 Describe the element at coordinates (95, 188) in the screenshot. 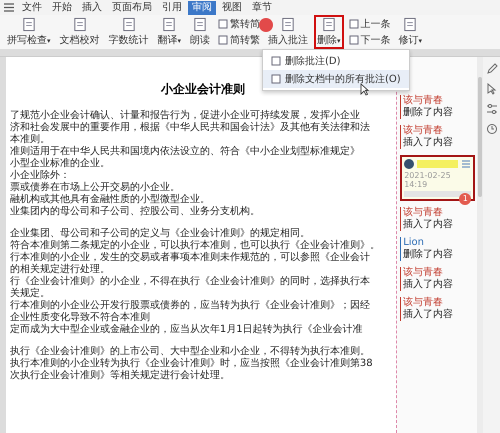

I see `document-text: 票或债券在市场上公开交易的小企业。` at that location.